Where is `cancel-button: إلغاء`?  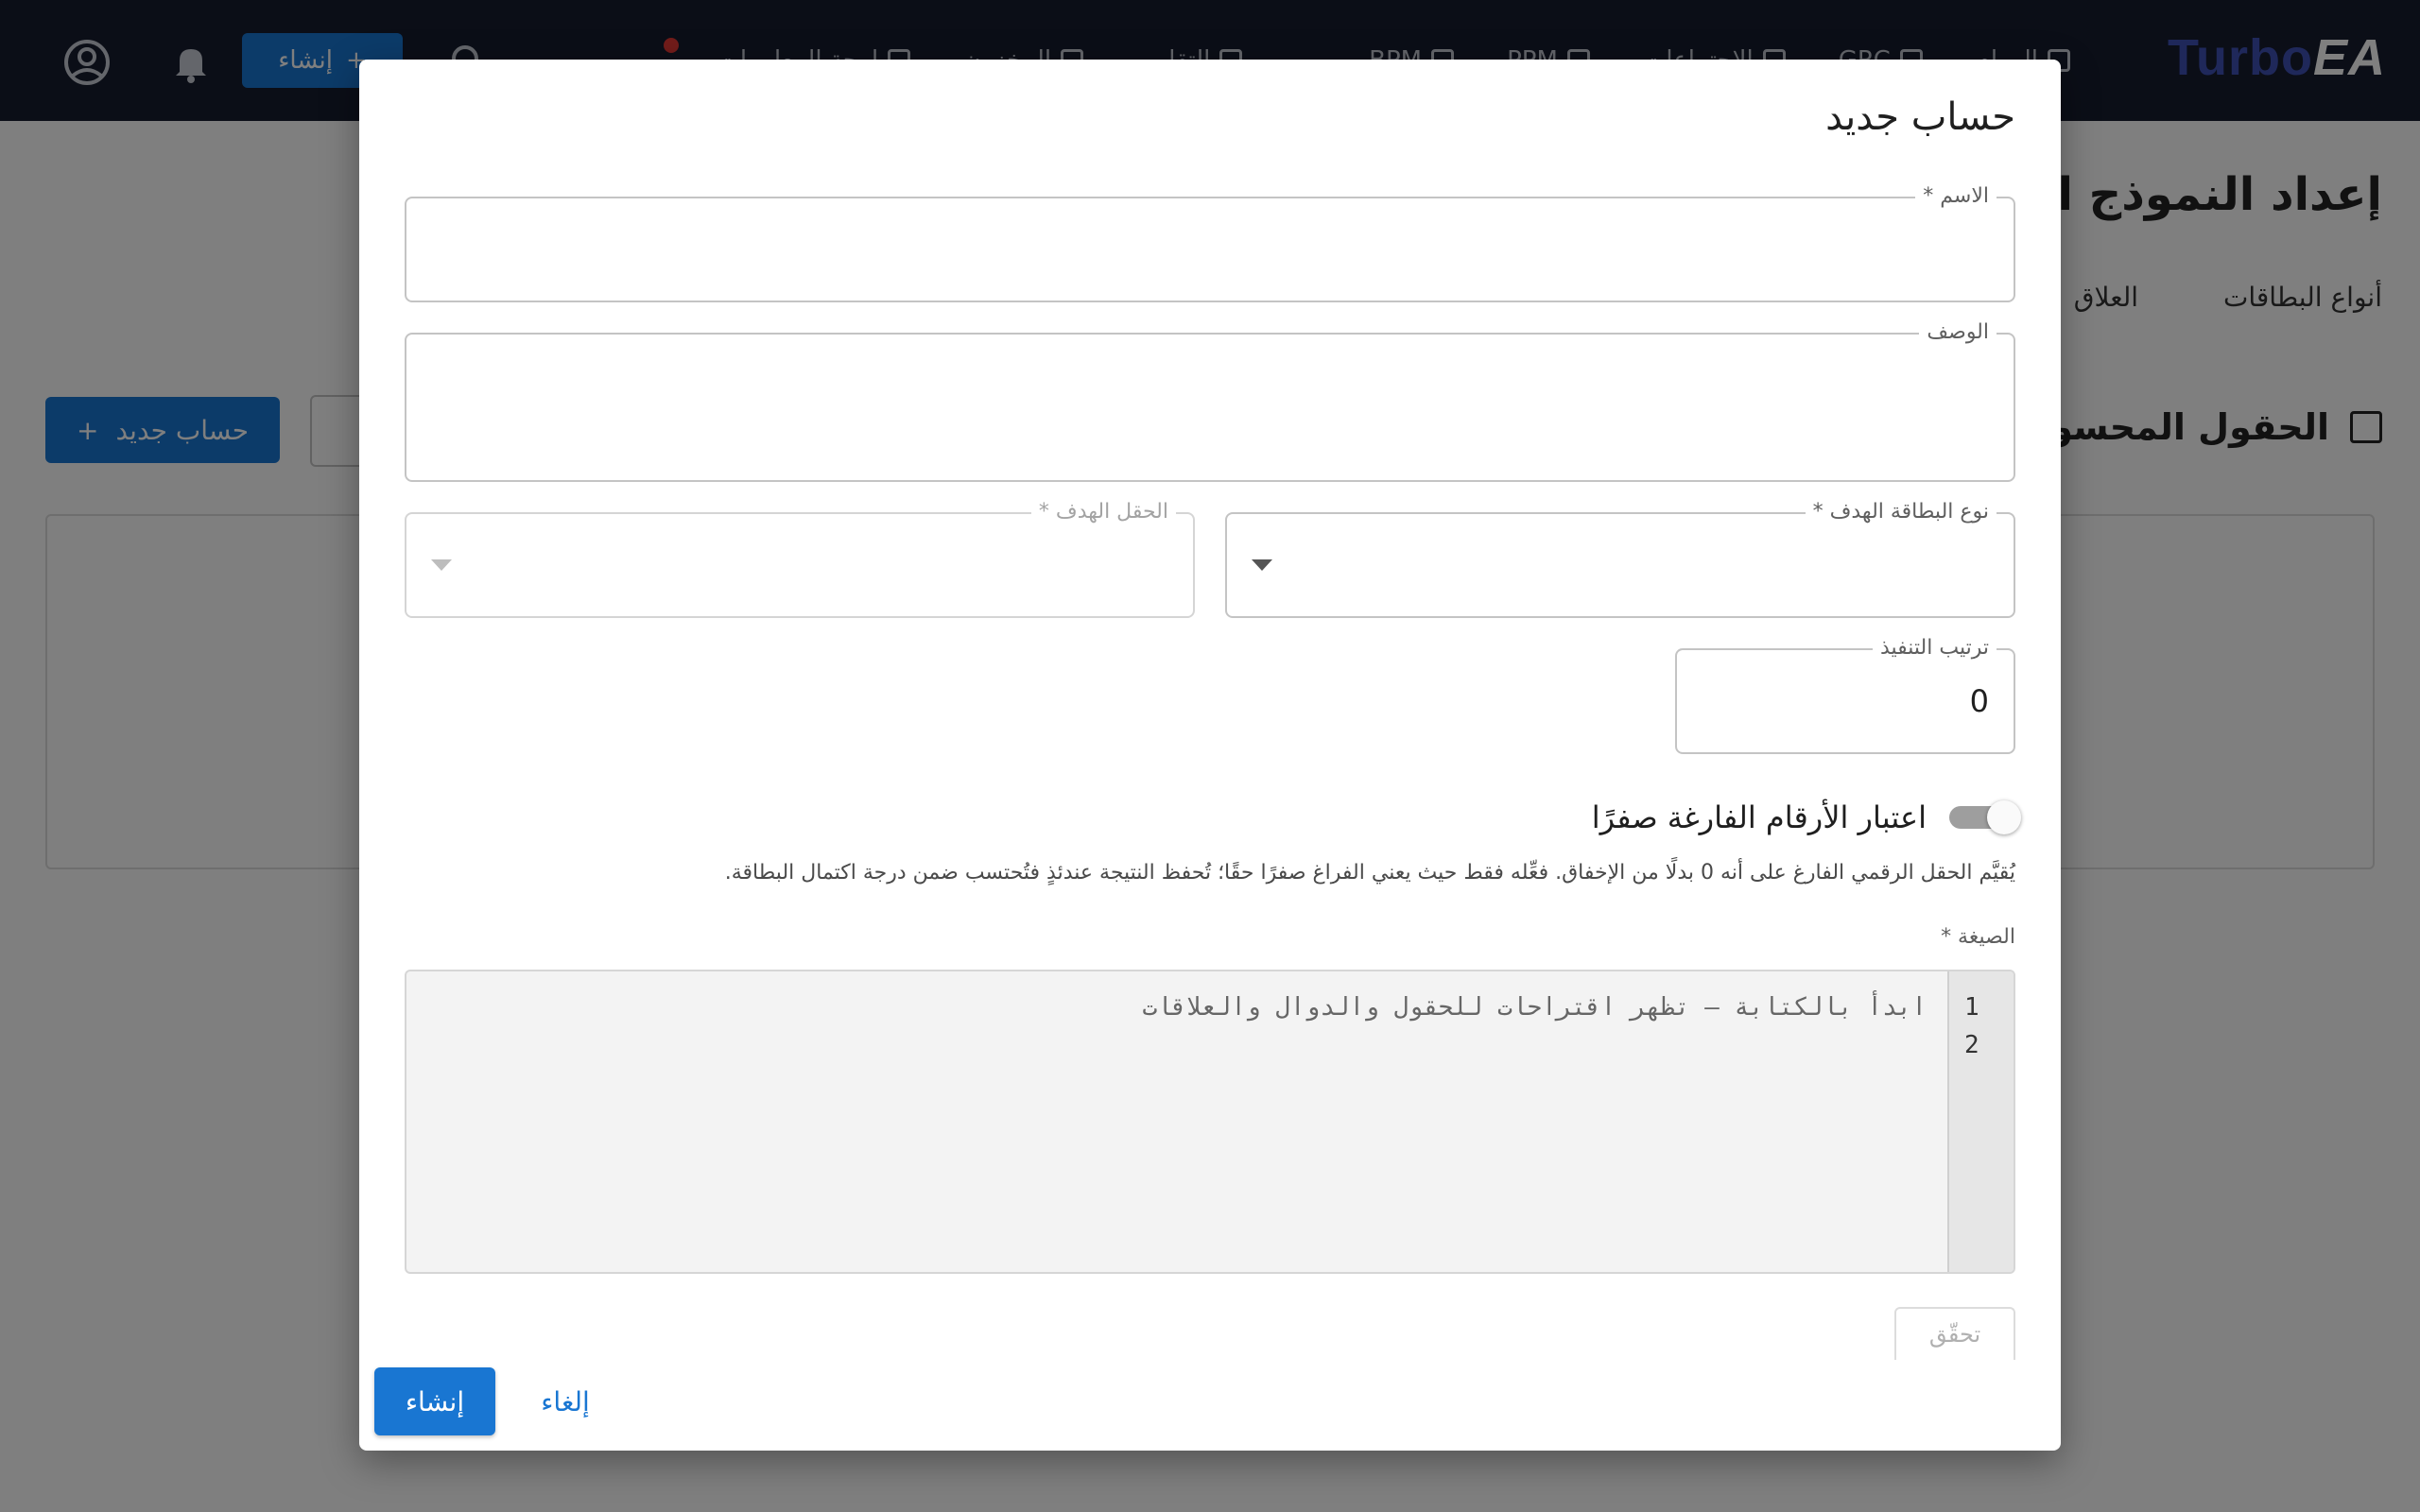 cancel-button: إلغاء is located at coordinates (565, 1401).